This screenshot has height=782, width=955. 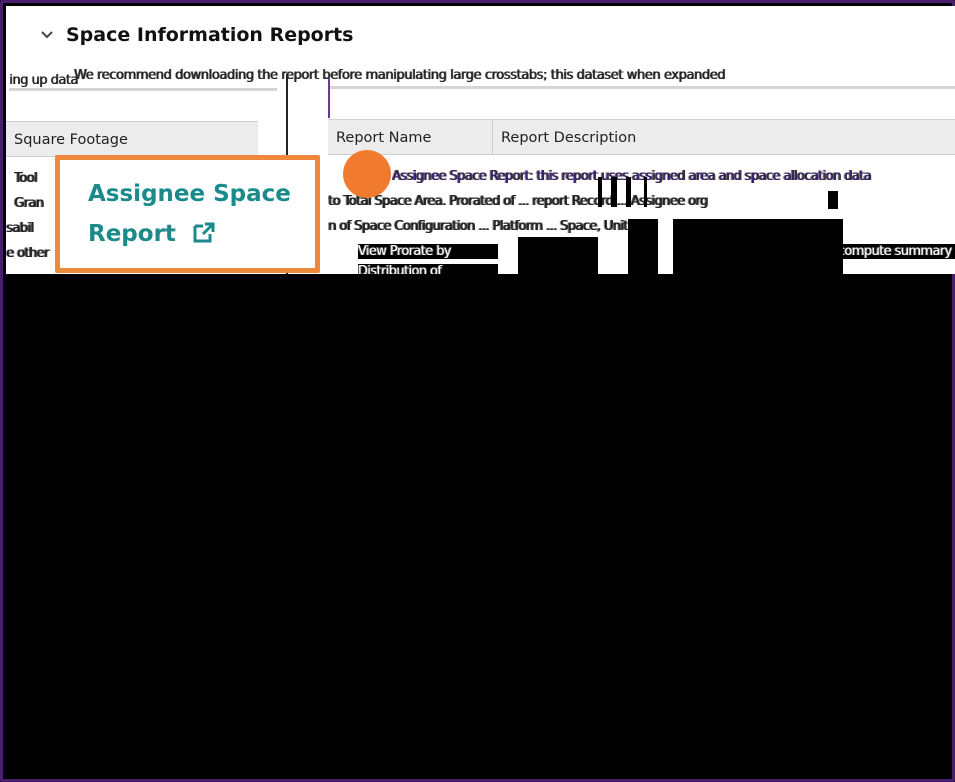 I want to click on column-header-report-name: Report Name, so click(x=410, y=137).